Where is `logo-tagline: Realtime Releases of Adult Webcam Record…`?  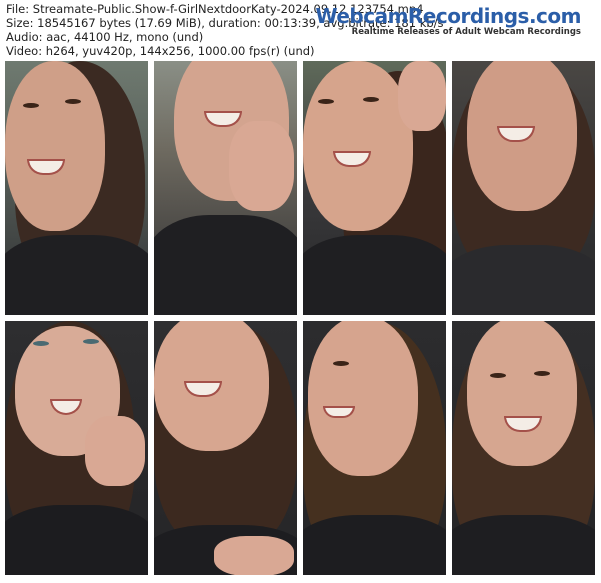
logo-tagline: Realtime Releases of Adult Webcam Record… is located at coordinates (466, 32).